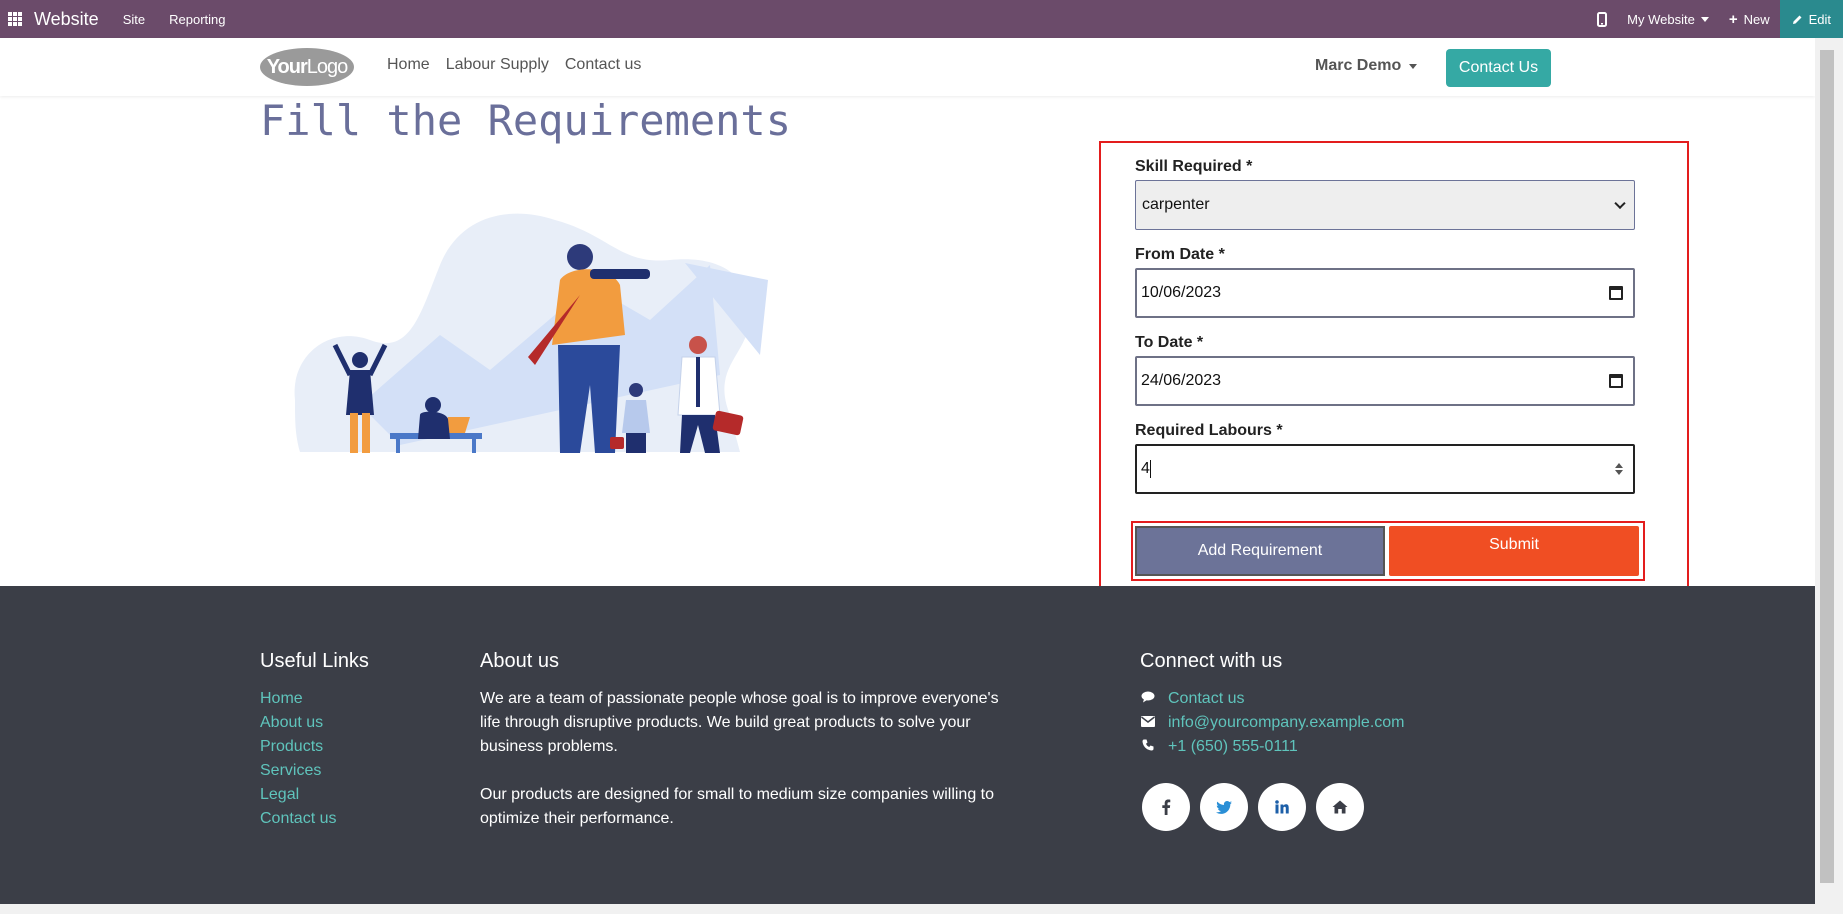 The height and width of the screenshot is (914, 1843). I want to click on mobile-preview-button, so click(1602, 19).